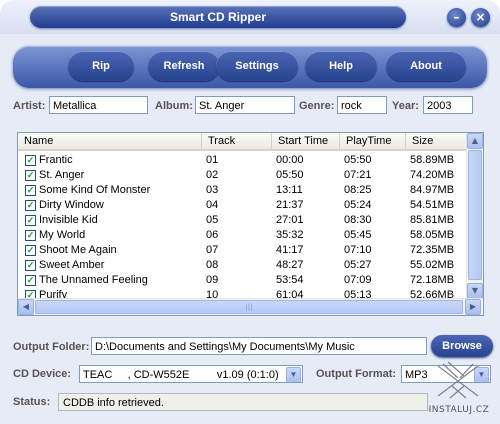  What do you see at coordinates (356, 374) in the screenshot?
I see `output-format-label: Output Format:` at bounding box center [356, 374].